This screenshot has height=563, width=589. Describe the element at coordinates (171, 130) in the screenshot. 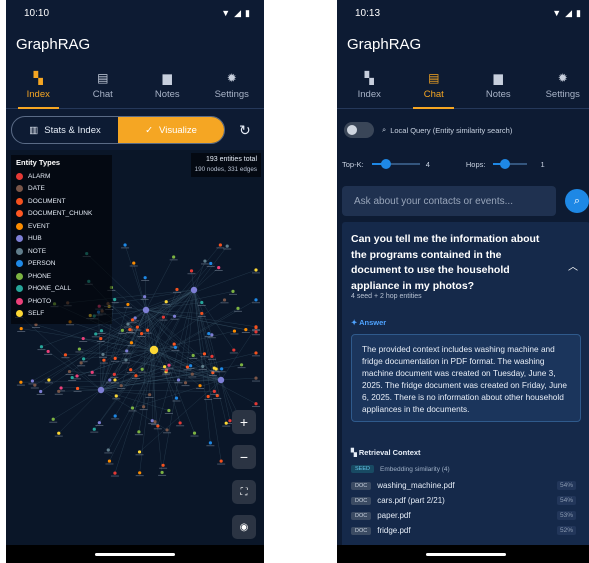

I see `visualize-button: ✓ Visualize` at that location.